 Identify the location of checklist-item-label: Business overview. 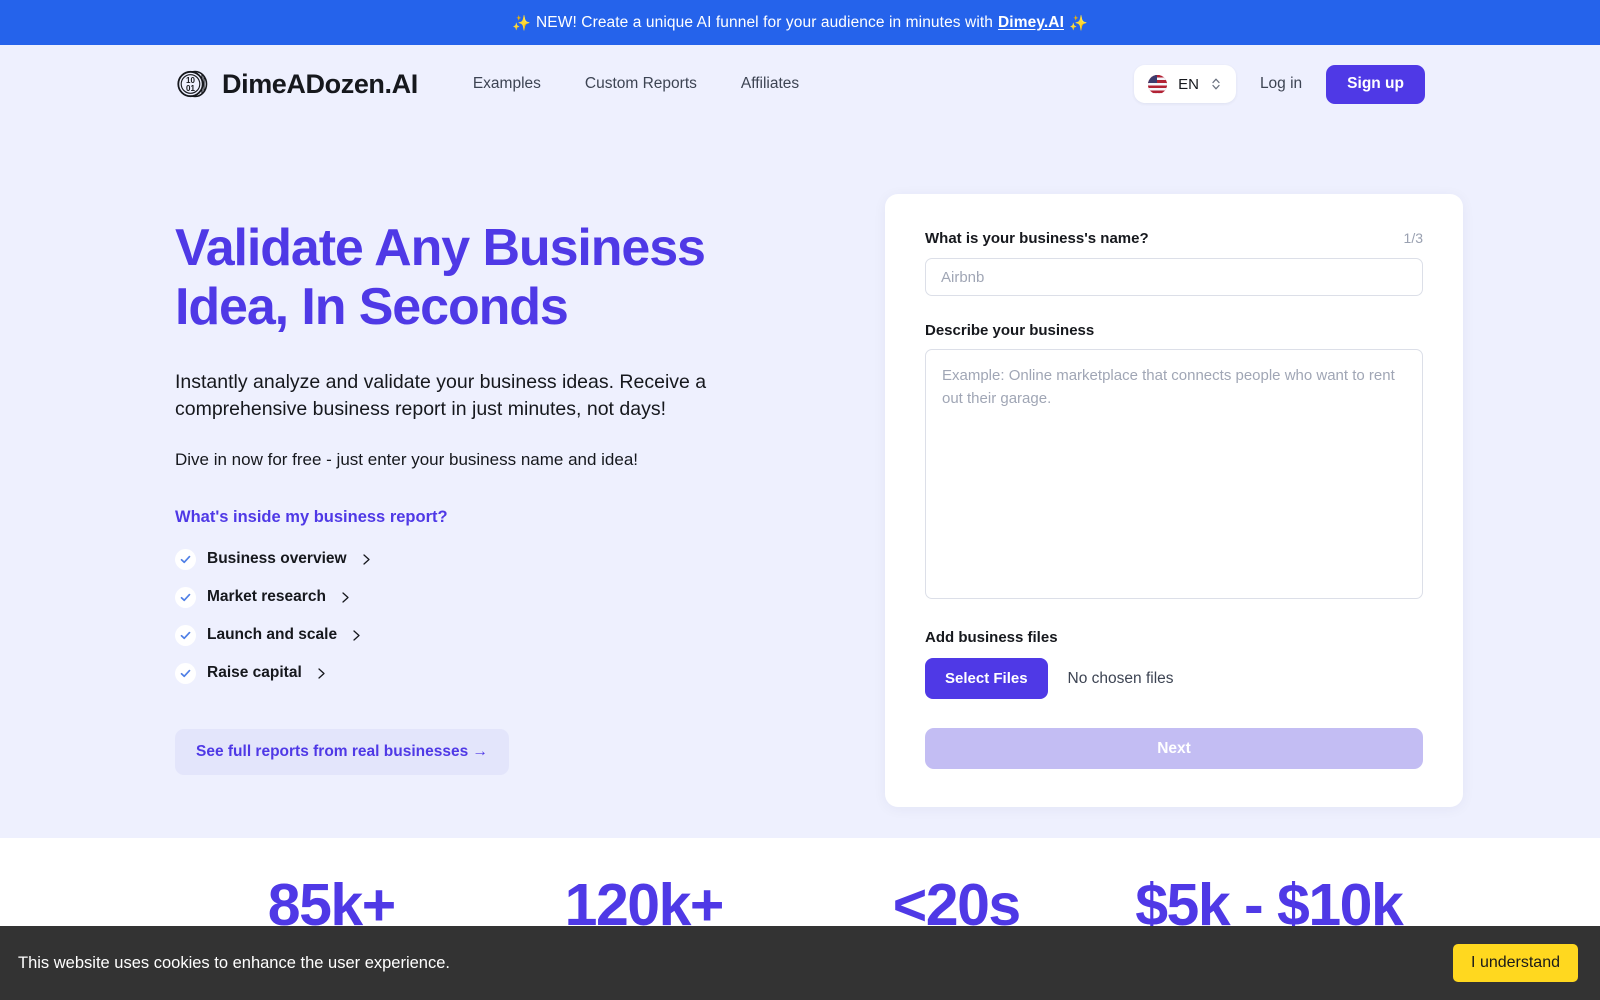
(277, 559).